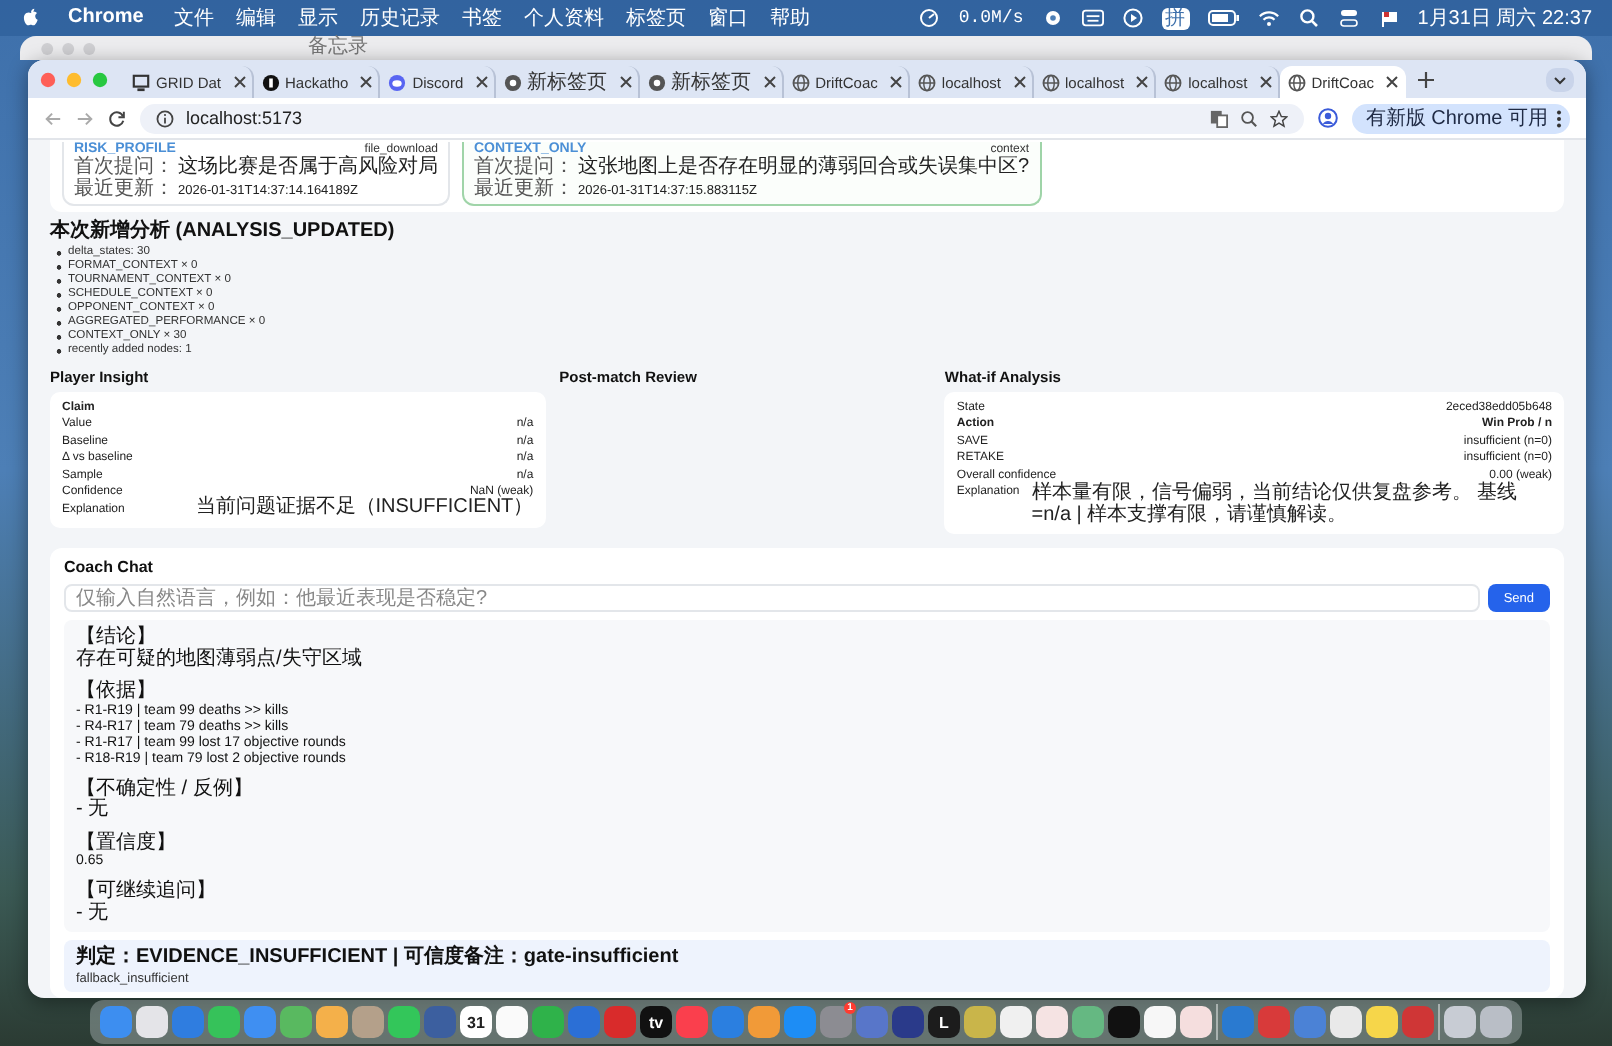 This screenshot has width=1612, height=1046. I want to click on answer-heading: 【可继续追问】, so click(147, 892).